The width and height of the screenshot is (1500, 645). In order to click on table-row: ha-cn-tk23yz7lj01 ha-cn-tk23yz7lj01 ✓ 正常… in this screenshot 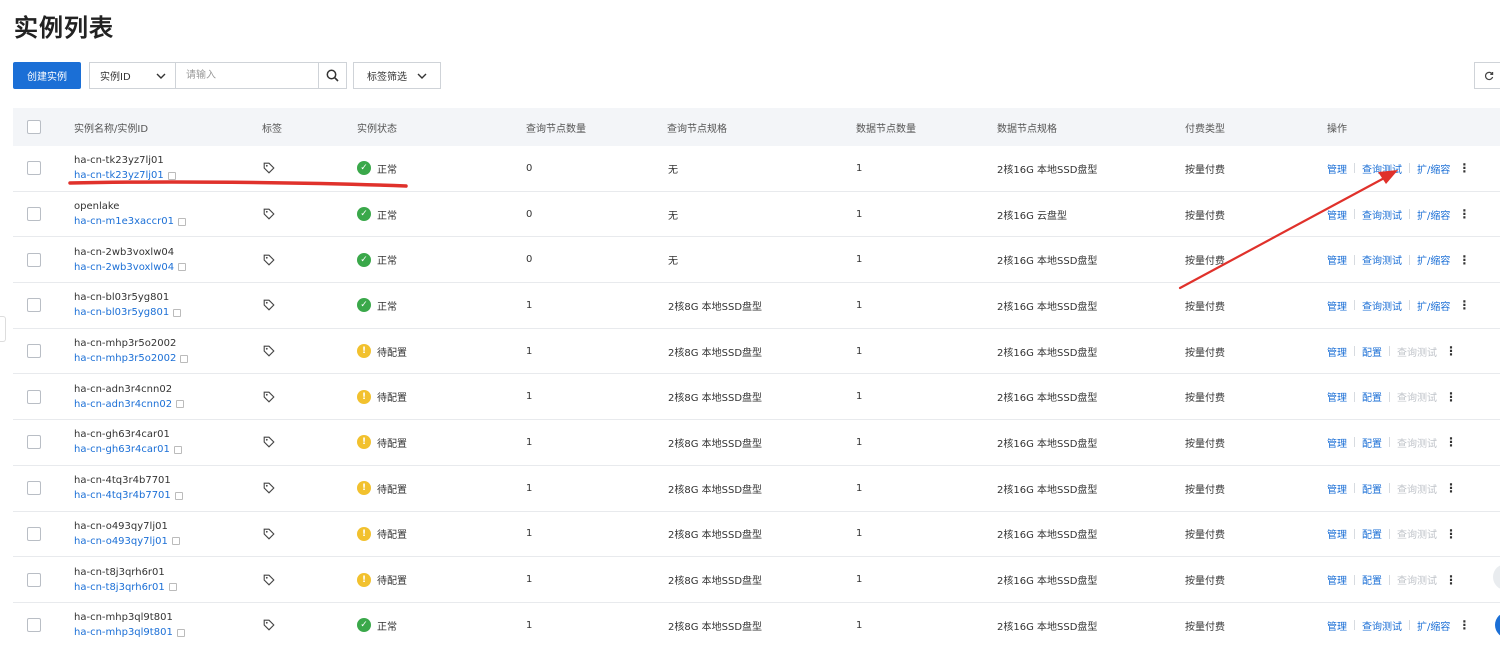, I will do `click(756, 169)`.